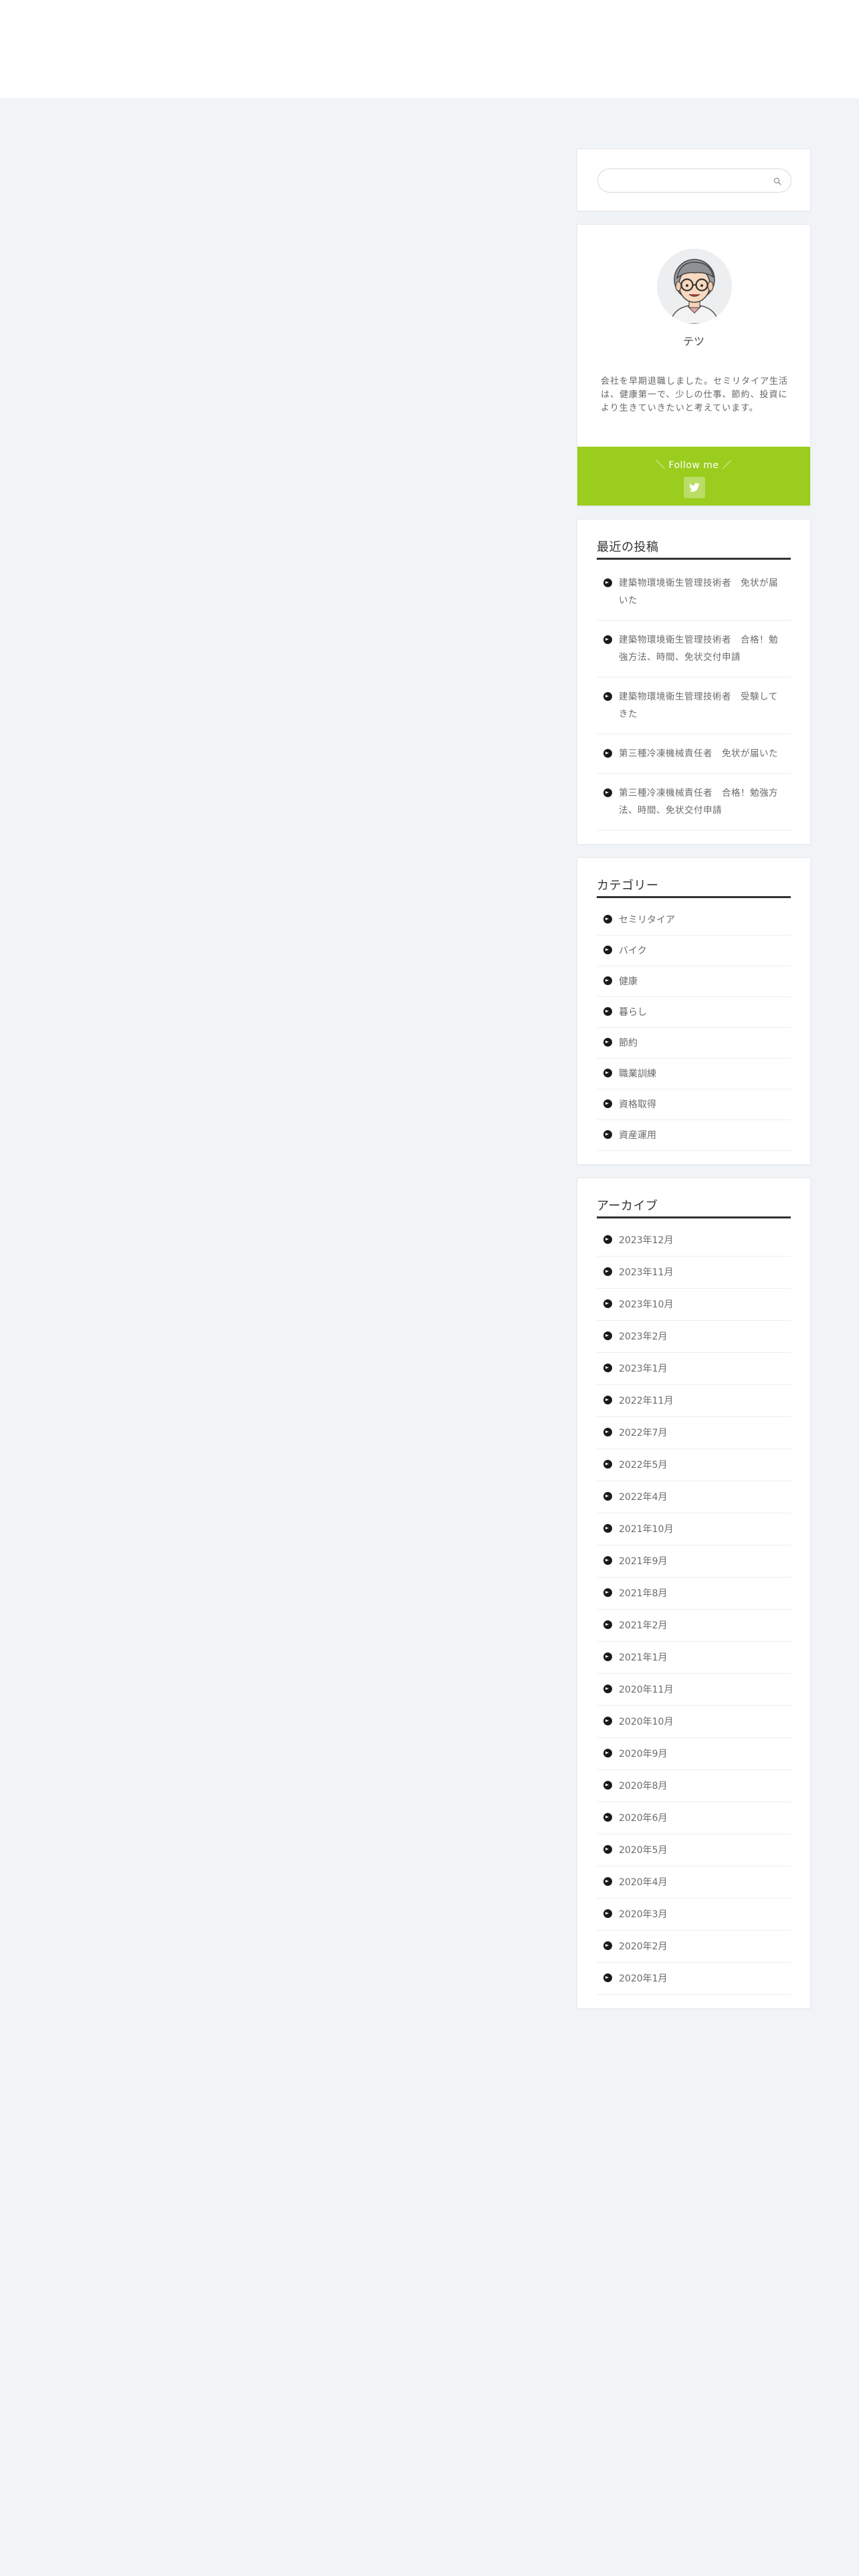  I want to click on category-link: 節約, so click(628, 1042).